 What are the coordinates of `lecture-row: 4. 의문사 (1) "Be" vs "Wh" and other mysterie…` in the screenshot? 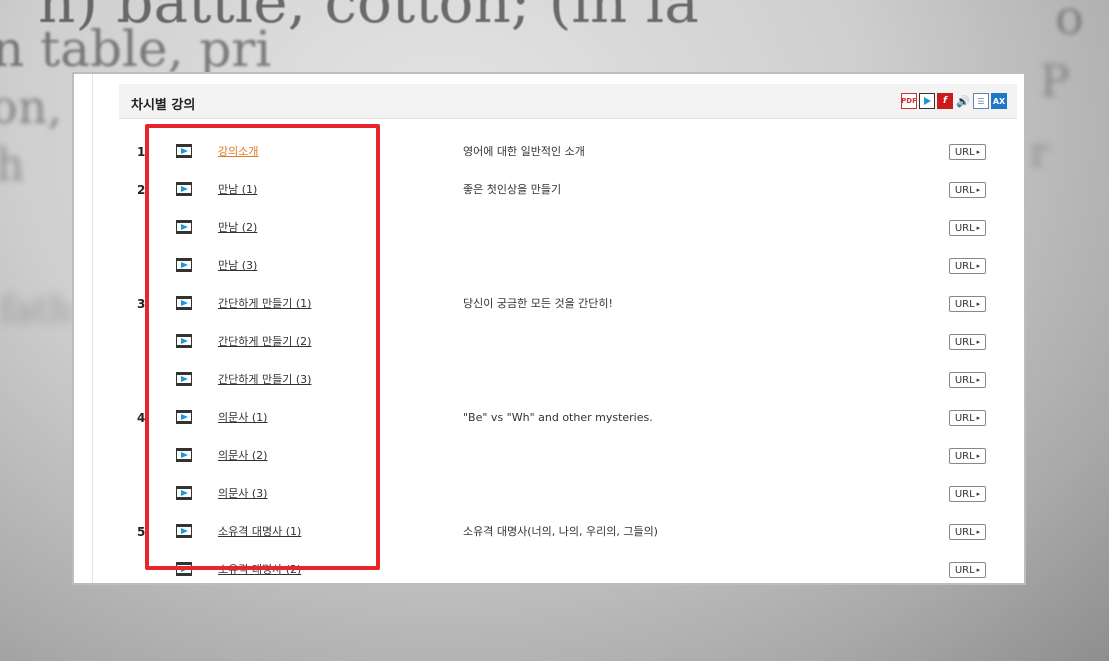 It's located at (558, 427).